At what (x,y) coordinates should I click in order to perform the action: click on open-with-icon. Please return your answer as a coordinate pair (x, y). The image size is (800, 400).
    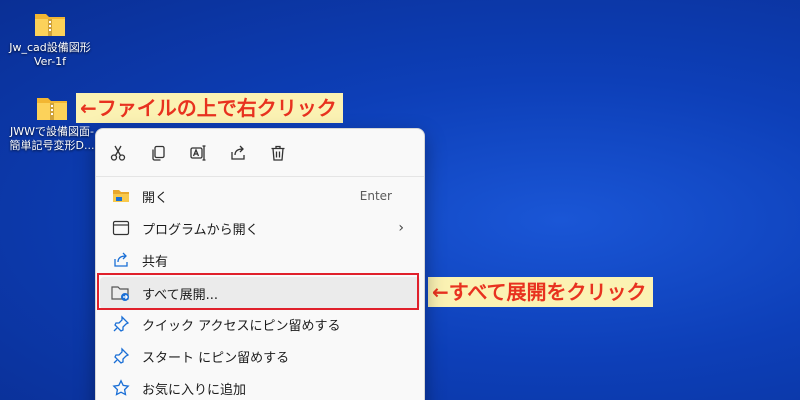
    Looking at the image, I should click on (121, 228).